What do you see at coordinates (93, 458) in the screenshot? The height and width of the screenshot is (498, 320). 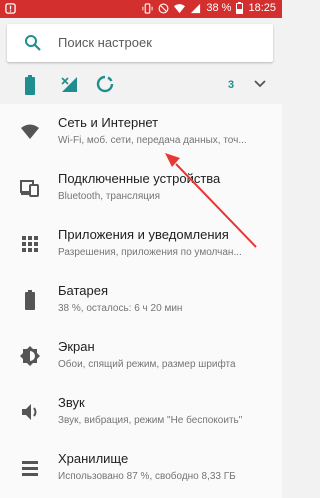 I see `settings-item-title: Хранилище` at bounding box center [93, 458].